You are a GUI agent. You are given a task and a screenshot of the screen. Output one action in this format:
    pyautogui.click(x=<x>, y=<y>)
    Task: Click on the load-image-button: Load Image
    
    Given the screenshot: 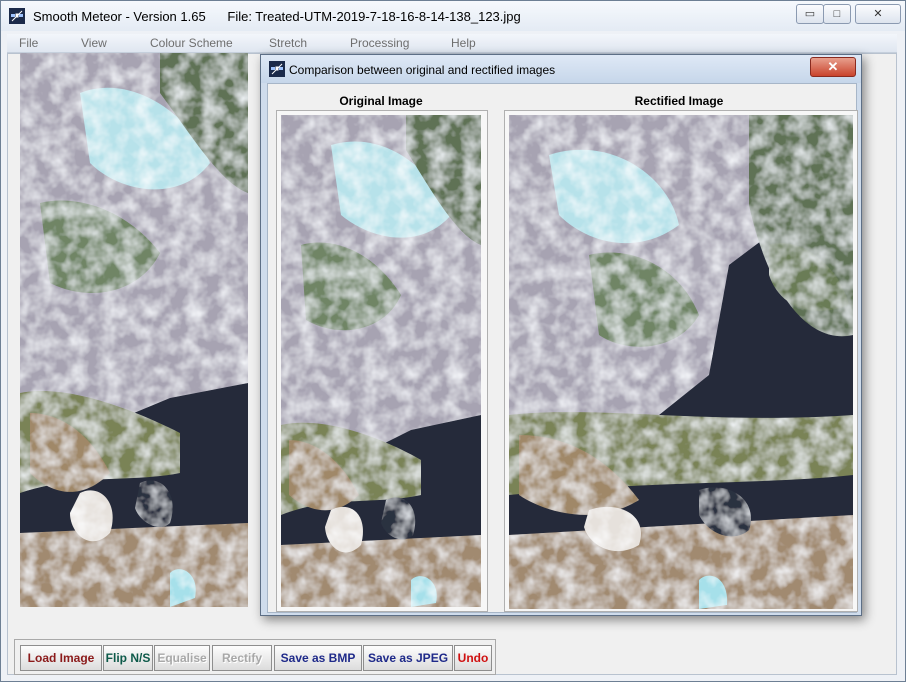 What is the action you would take?
    pyautogui.click(x=61, y=658)
    